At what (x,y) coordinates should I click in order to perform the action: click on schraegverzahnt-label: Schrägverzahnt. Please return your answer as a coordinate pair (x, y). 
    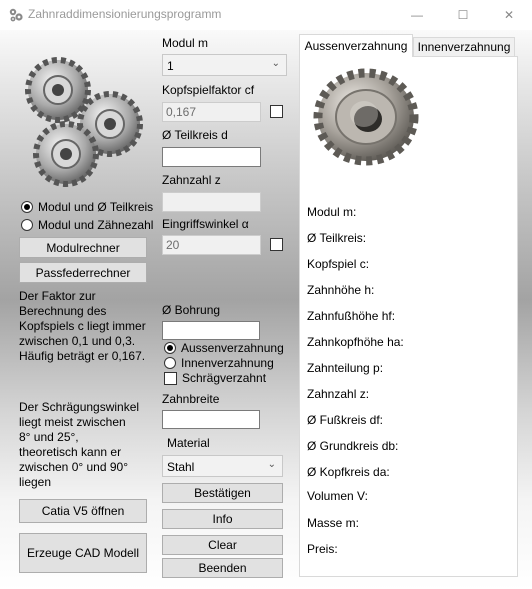
    Looking at the image, I should click on (224, 378).